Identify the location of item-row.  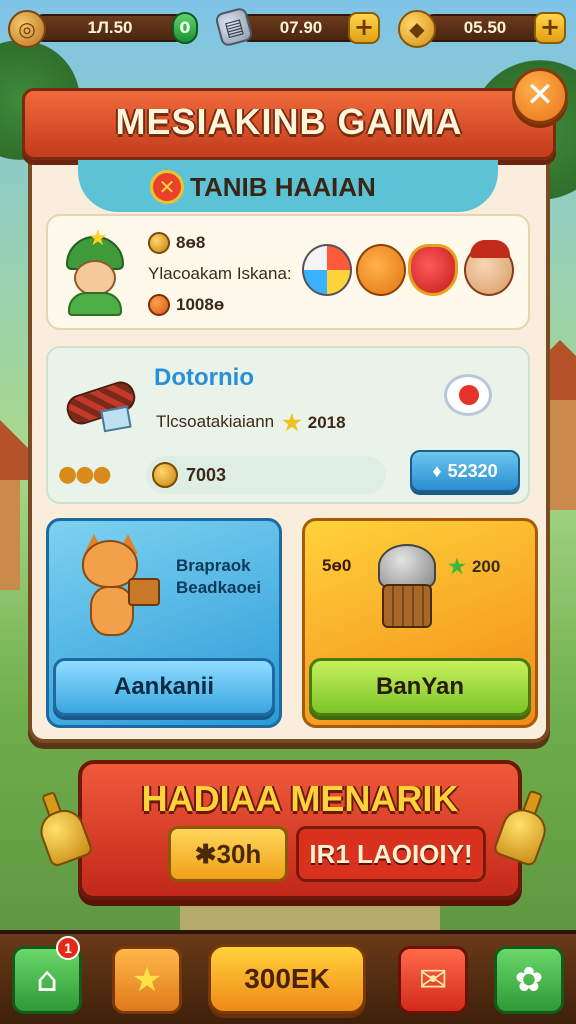
(410, 272).